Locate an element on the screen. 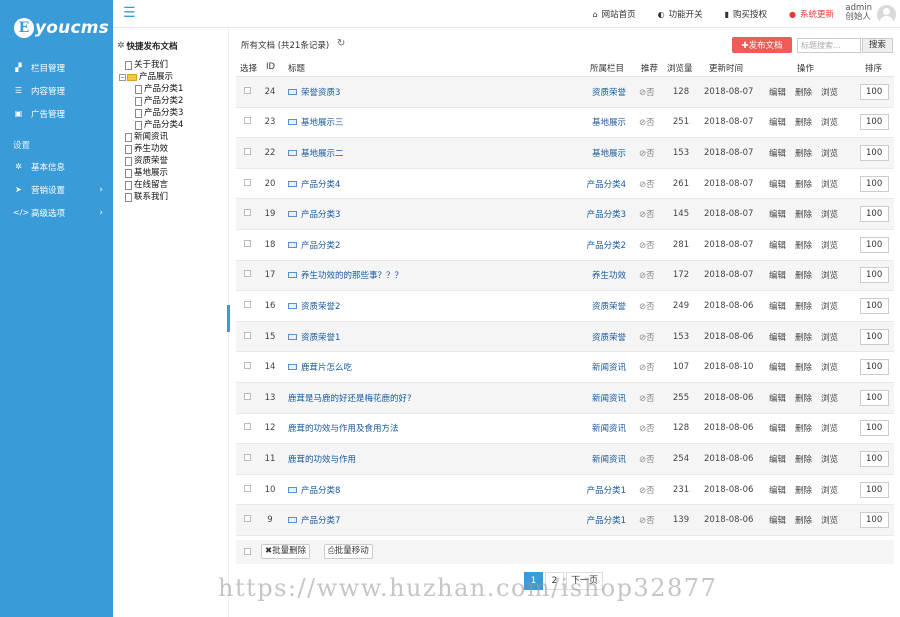 Image resolution: width=900 pixels, height=617 pixels. search-button: 搜索 is located at coordinates (877, 45).